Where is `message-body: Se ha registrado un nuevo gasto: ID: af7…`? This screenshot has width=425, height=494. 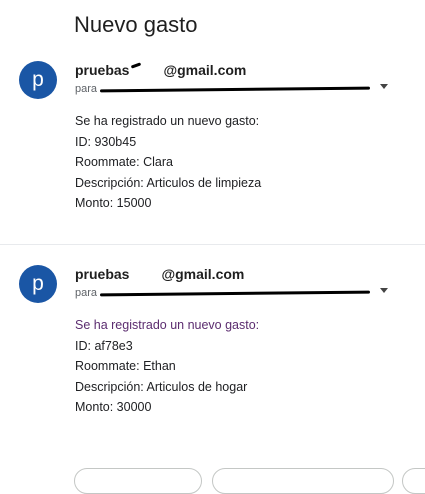
message-body: Se ha registrado un nuevo gasto: ID: af7… is located at coordinates (167, 366).